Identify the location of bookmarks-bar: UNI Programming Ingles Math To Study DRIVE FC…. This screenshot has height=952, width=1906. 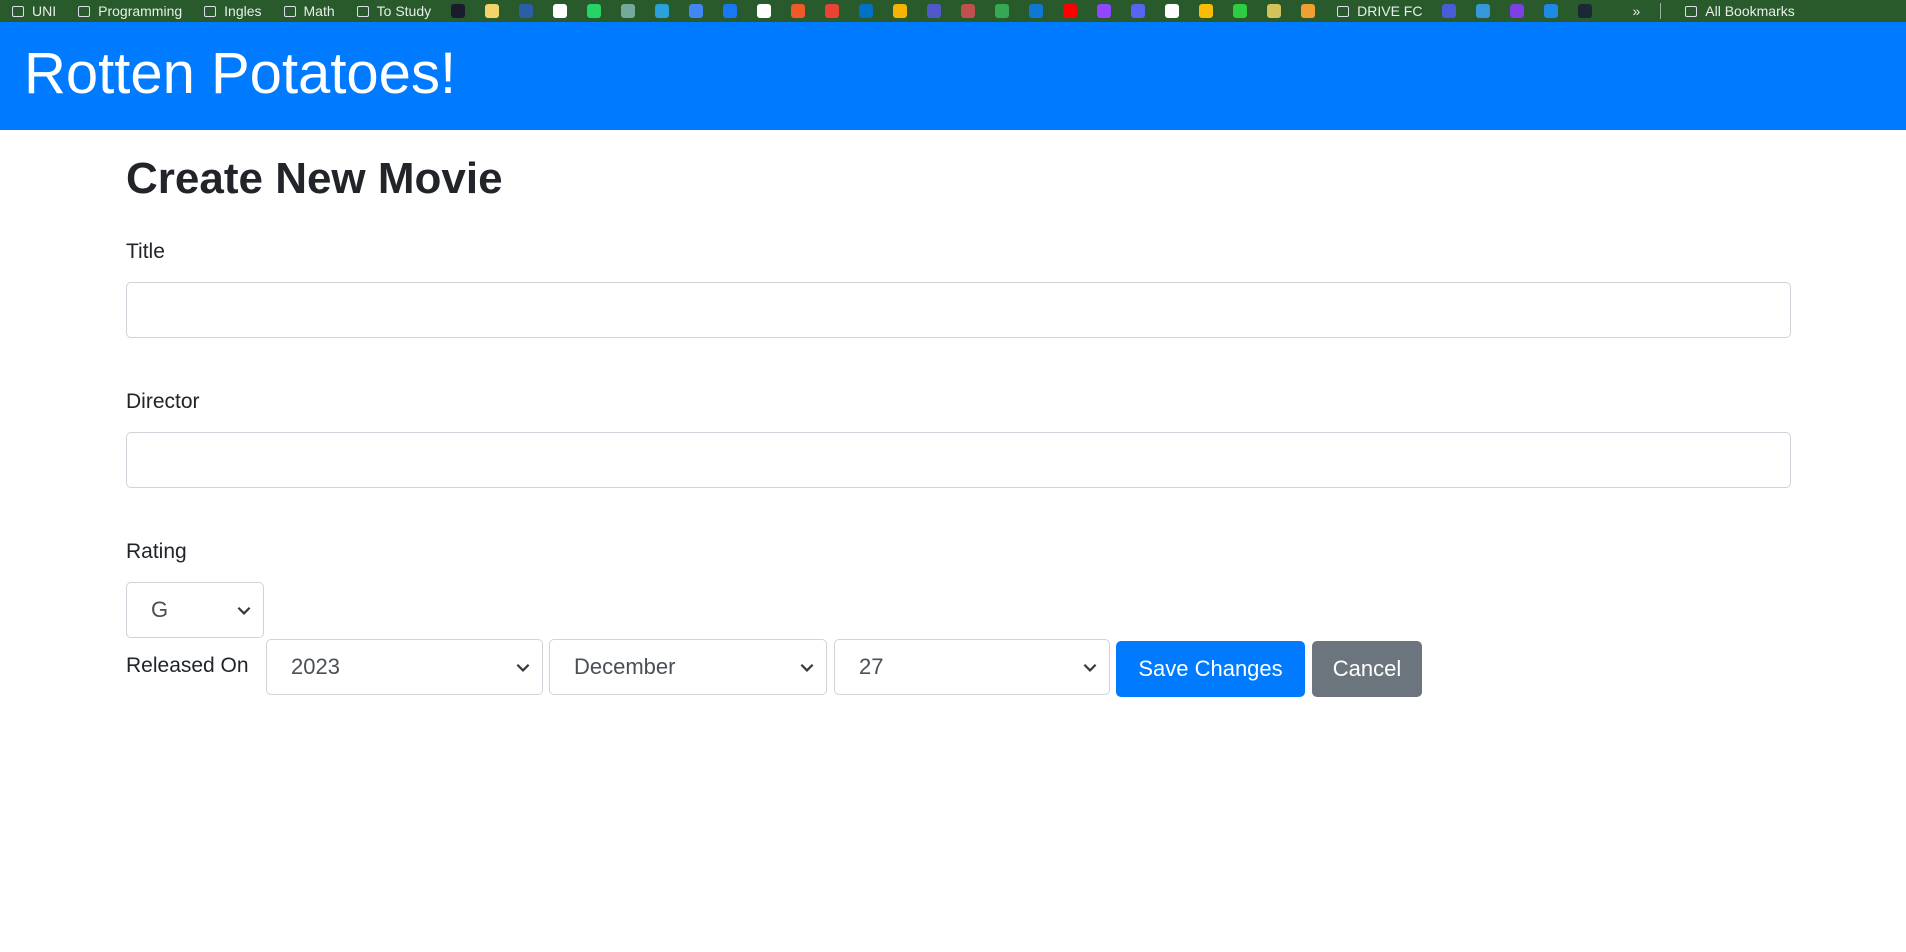
(953, 11).